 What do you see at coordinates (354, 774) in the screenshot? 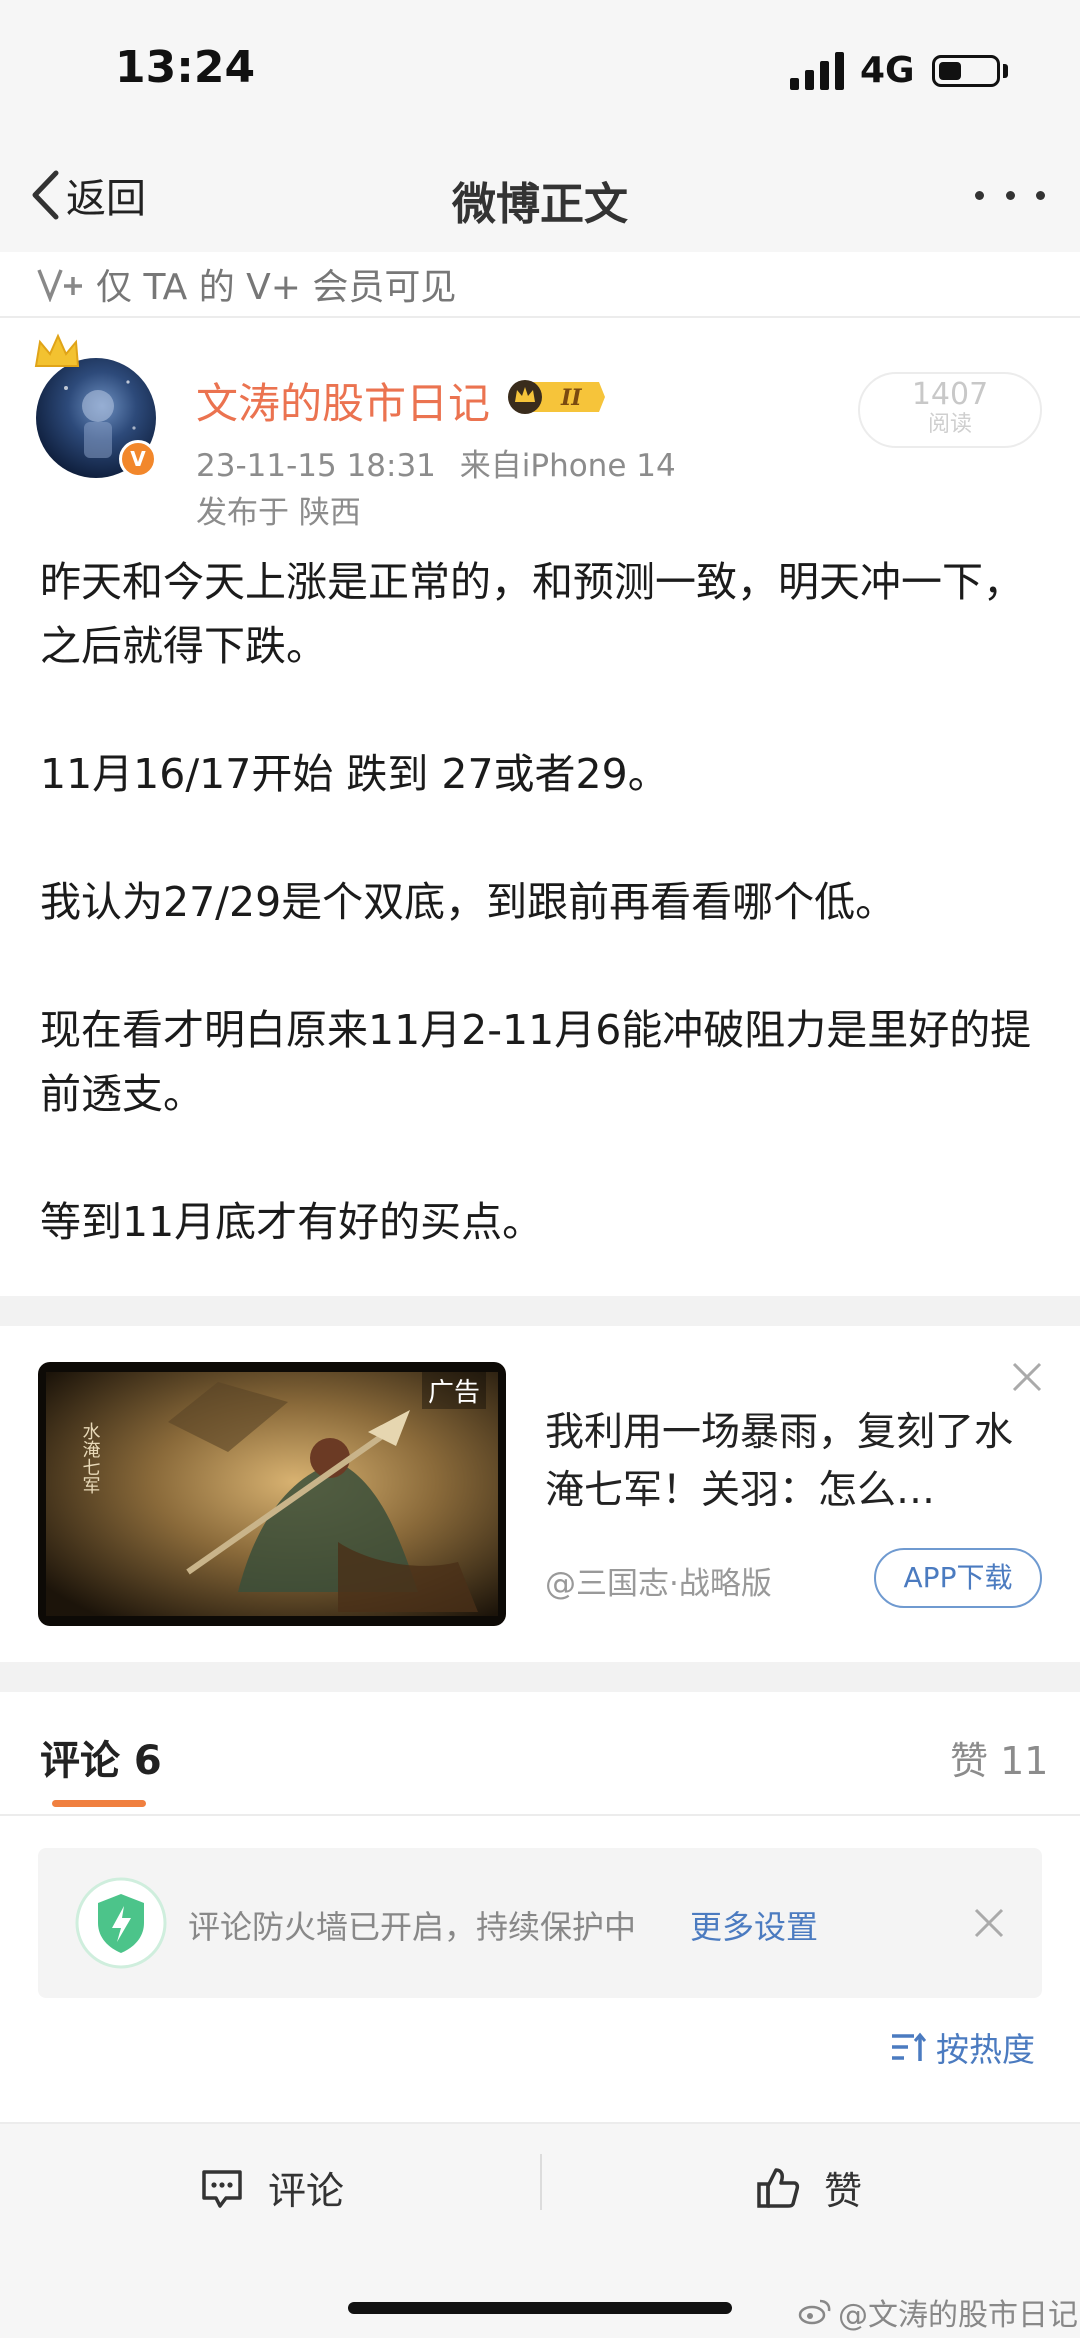
I see `post-paragraph: 11月16/17开始 跌到 27或者29。` at bounding box center [354, 774].